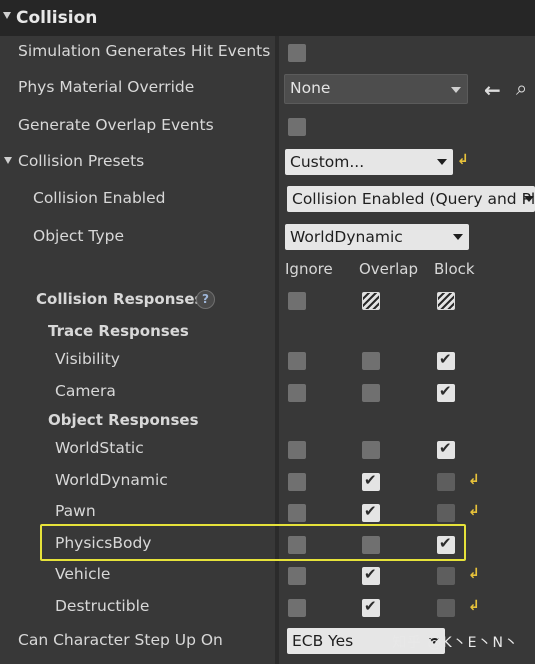  What do you see at coordinates (446, 607) in the screenshot?
I see `destructible-block-checkbox` at bounding box center [446, 607].